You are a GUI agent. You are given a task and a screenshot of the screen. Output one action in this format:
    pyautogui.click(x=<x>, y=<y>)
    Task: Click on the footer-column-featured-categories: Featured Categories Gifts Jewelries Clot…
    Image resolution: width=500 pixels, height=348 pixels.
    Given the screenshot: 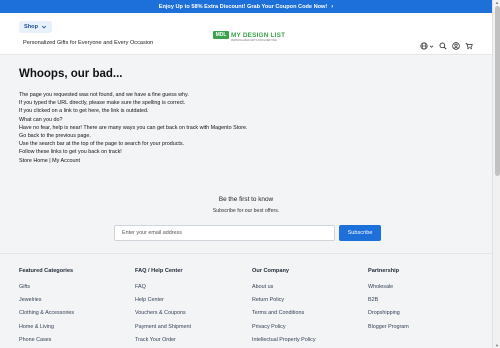 What is the action you would take?
    pyautogui.click(x=69, y=308)
    